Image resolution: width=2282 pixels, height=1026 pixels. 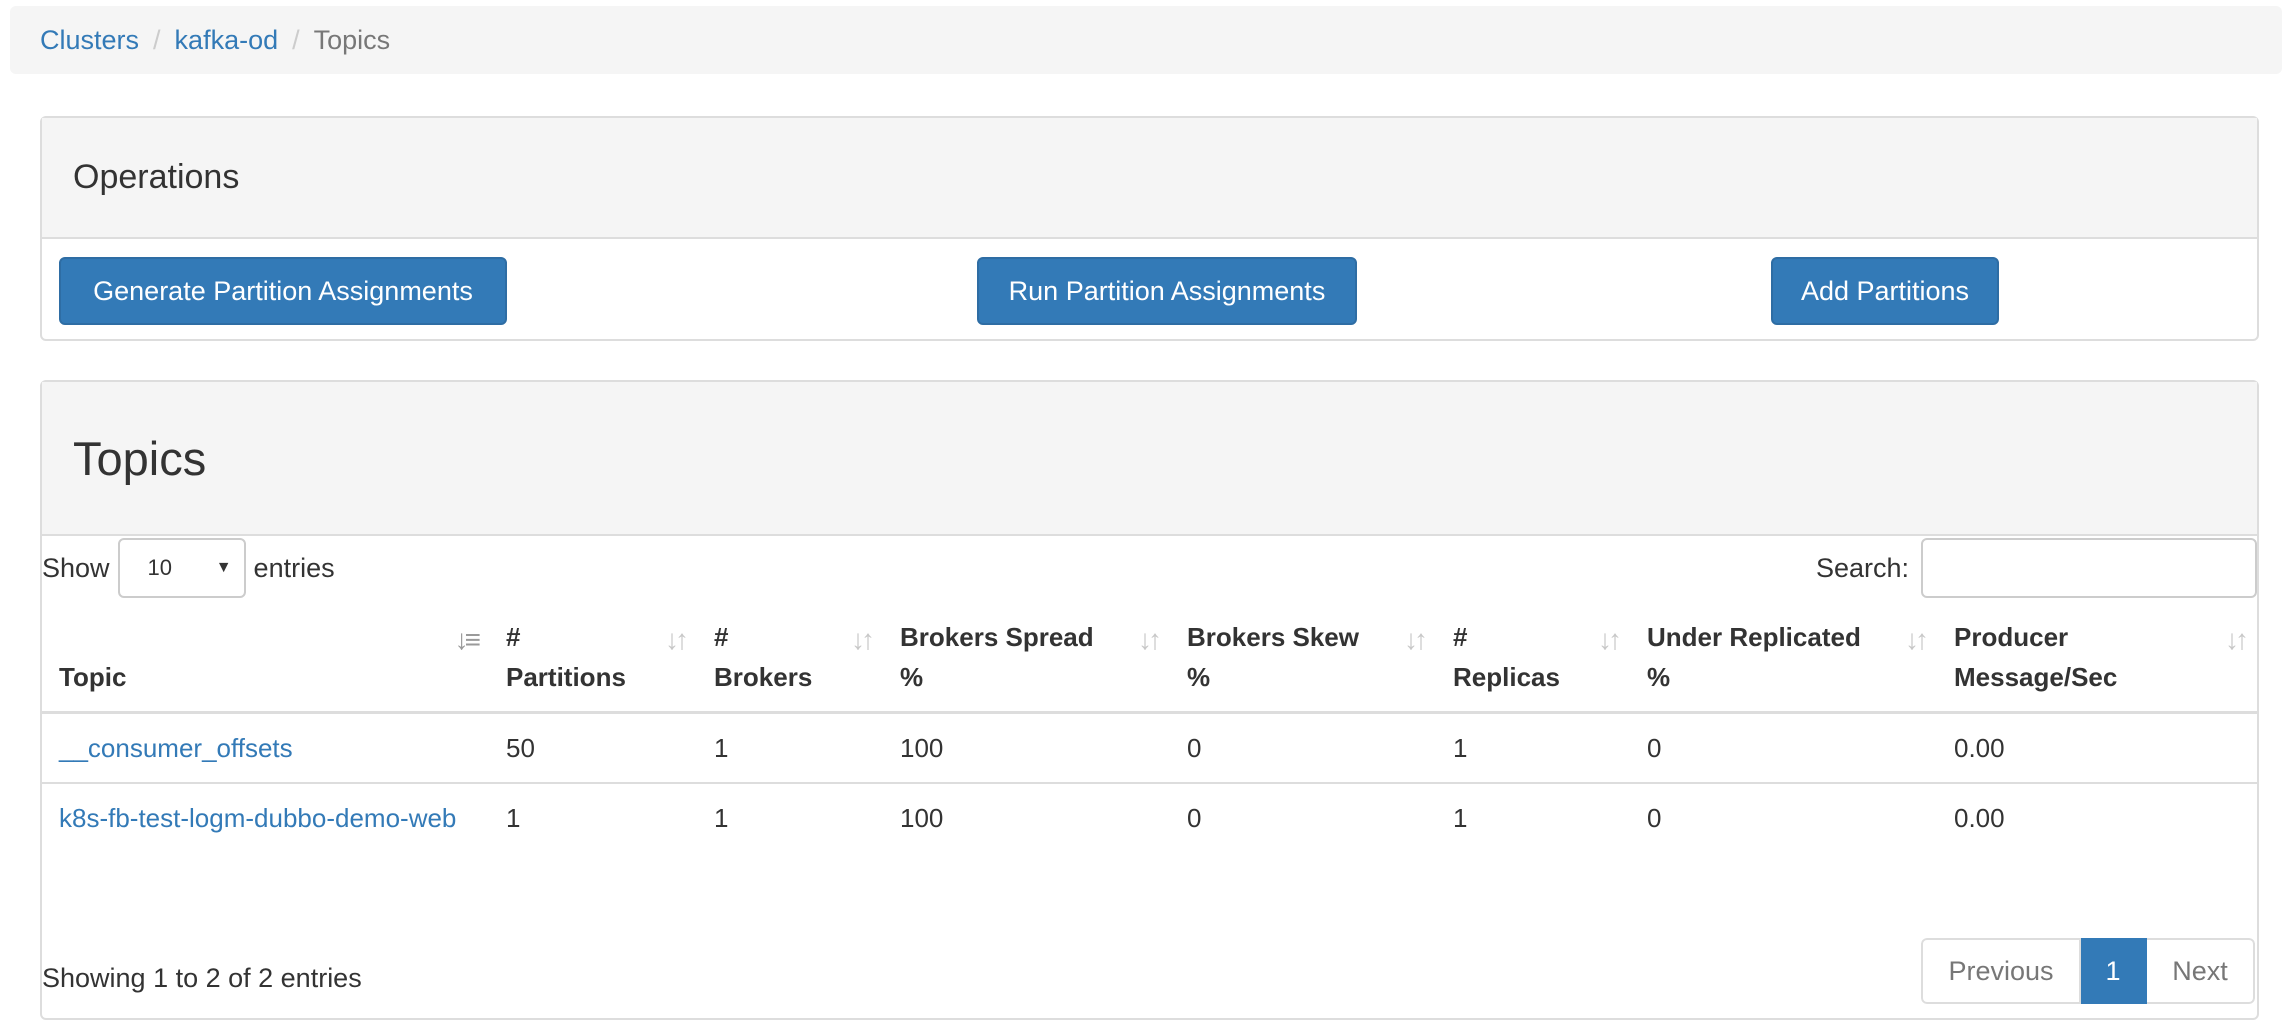 I want to click on page-length-value: 10, so click(x=160, y=567).